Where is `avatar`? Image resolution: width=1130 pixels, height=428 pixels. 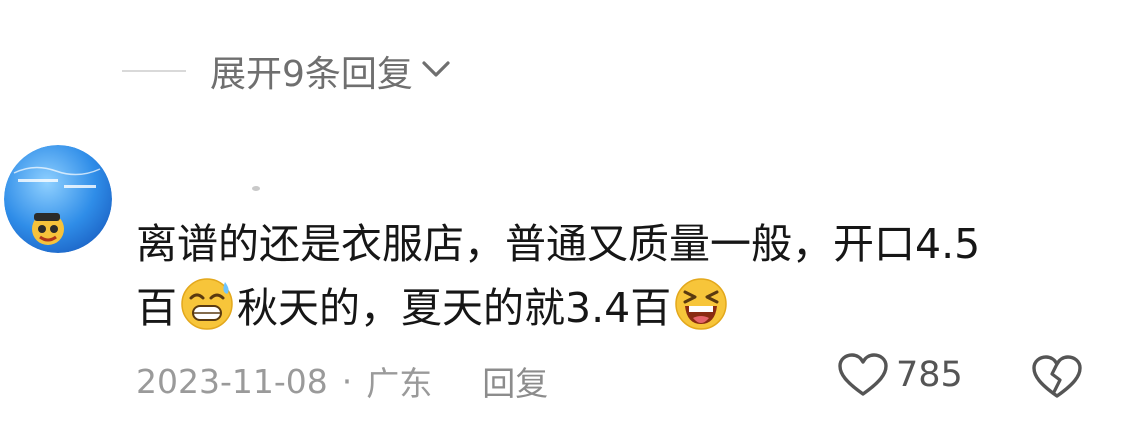 avatar is located at coordinates (58, 199).